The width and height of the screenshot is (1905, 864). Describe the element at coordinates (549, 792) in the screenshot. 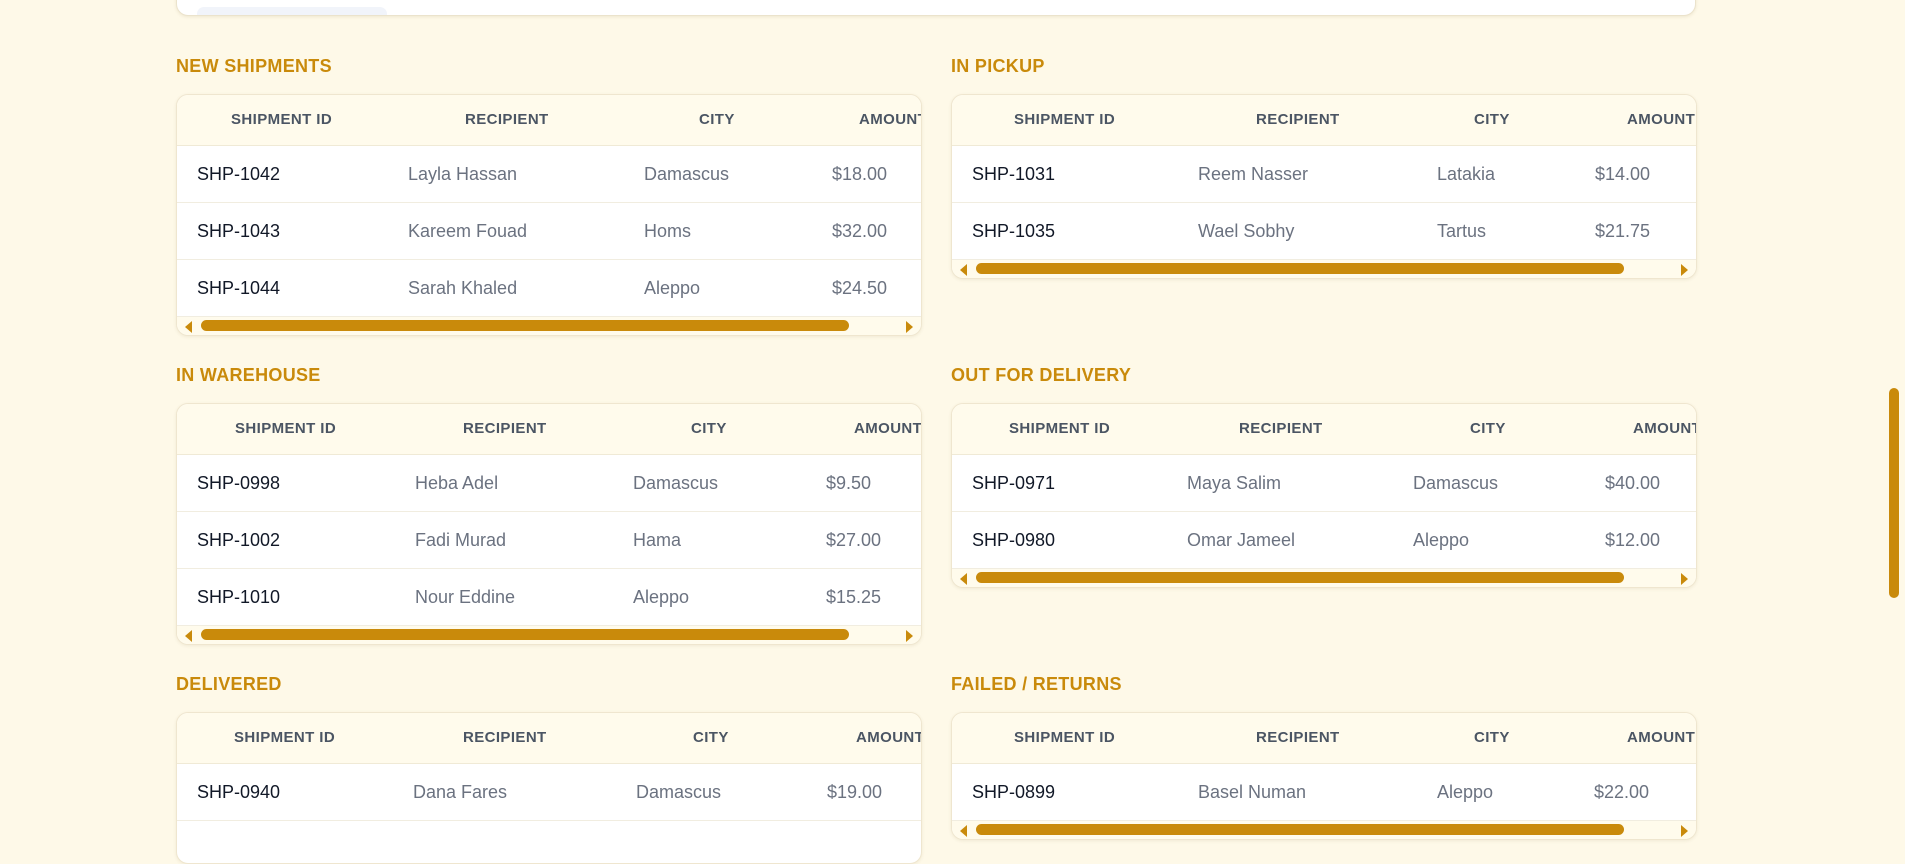

I see `table-row: SHP-0940 Dana Fares Damascus $19.00` at that location.